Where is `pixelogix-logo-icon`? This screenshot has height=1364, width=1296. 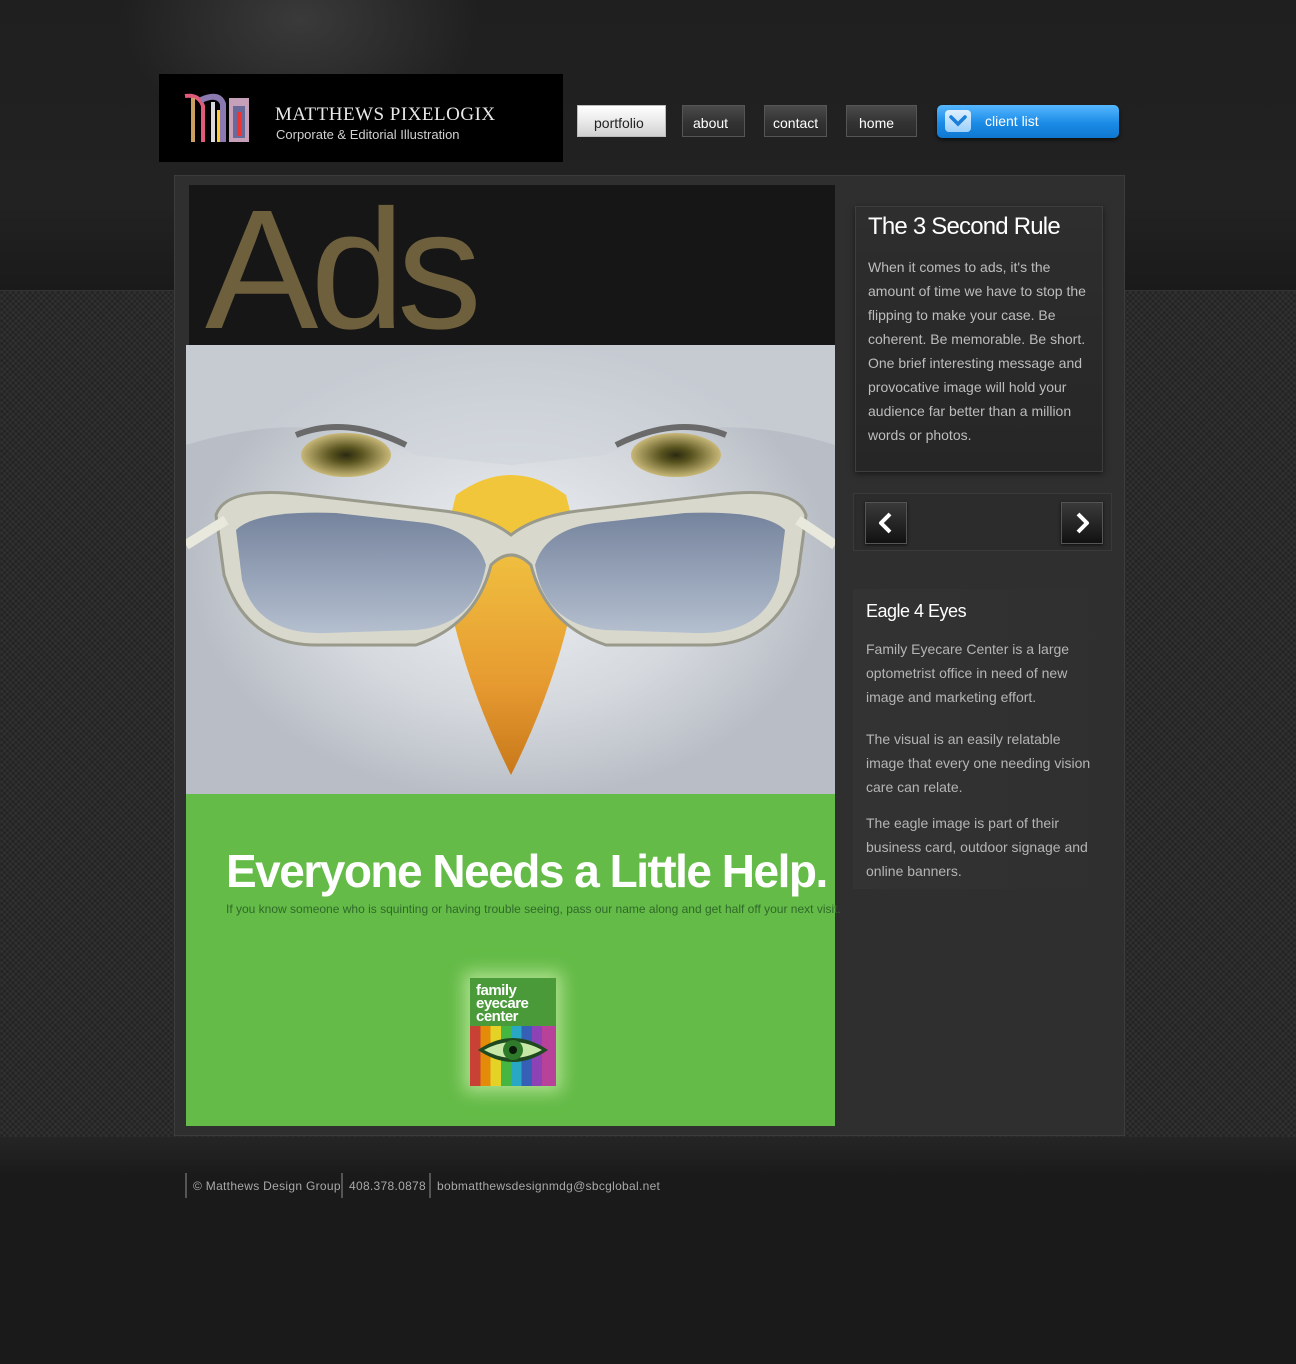 pixelogix-logo-icon is located at coordinates (217, 118).